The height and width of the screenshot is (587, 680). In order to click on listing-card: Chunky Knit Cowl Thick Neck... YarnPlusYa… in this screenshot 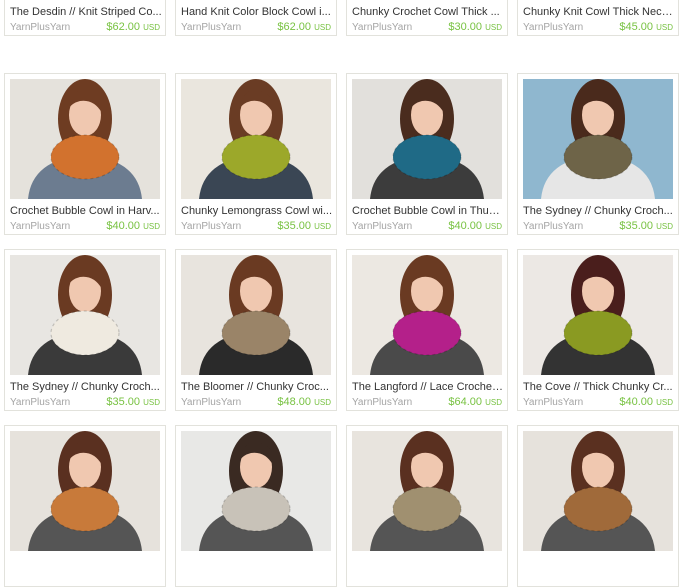, I will do `click(598, 18)`.